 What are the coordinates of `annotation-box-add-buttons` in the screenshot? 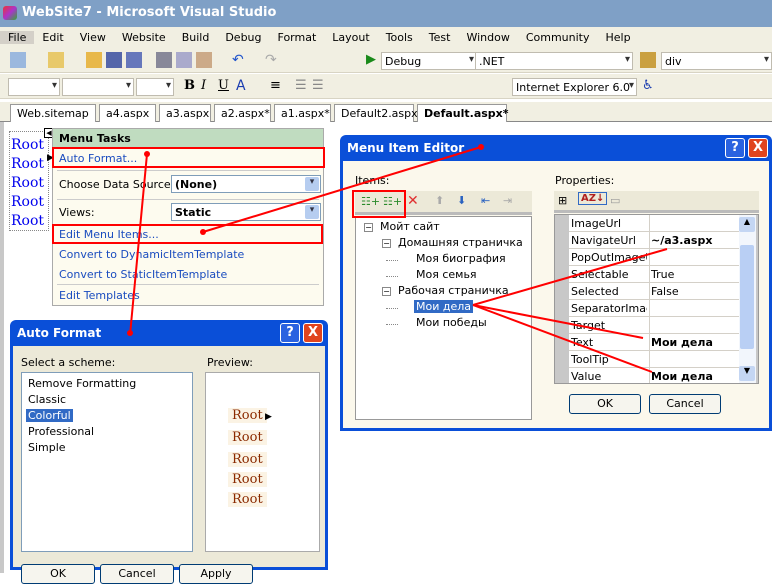 It's located at (379, 204).